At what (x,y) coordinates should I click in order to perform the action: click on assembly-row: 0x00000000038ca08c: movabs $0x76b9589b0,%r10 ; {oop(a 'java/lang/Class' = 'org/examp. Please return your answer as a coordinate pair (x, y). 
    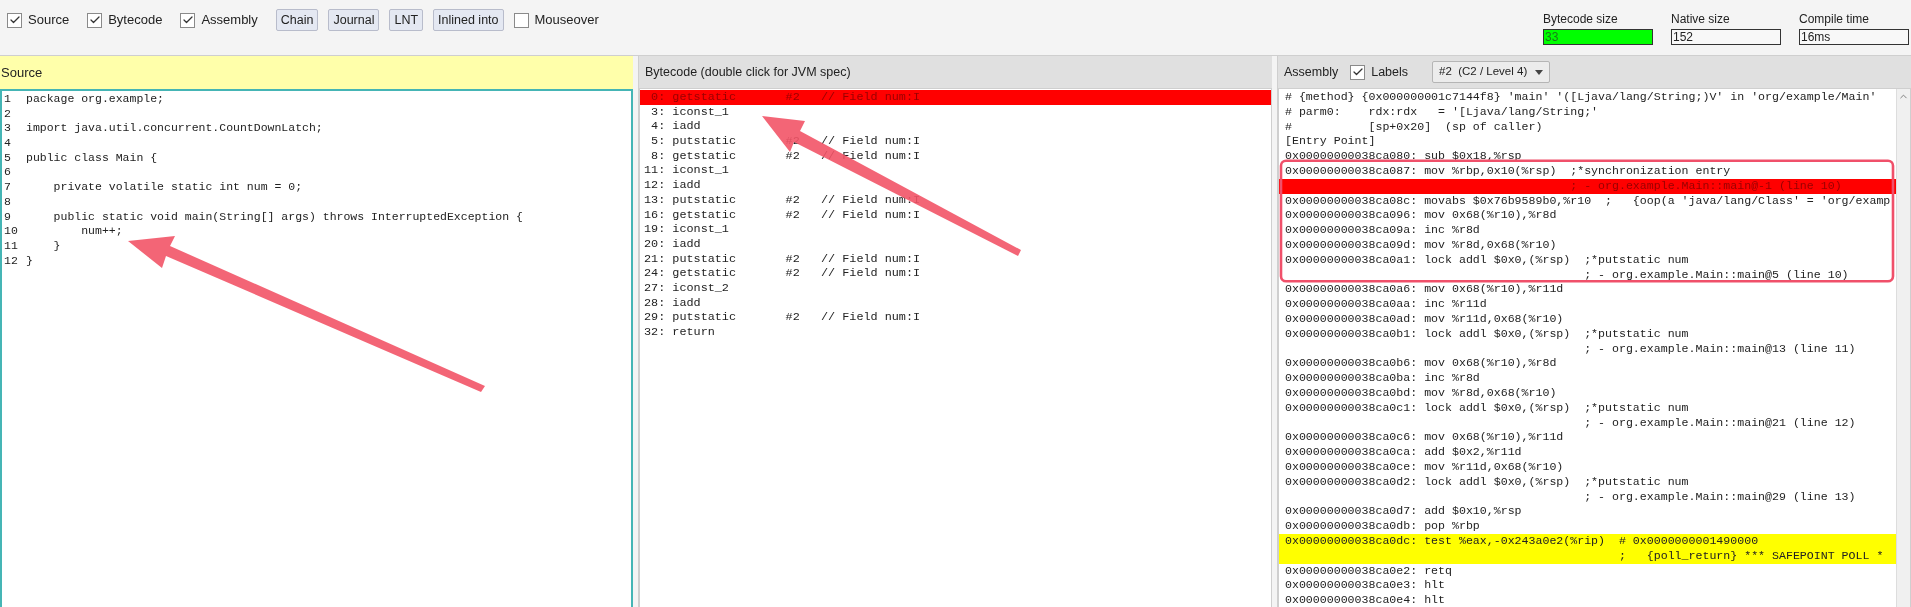
    Looking at the image, I should click on (1587, 201).